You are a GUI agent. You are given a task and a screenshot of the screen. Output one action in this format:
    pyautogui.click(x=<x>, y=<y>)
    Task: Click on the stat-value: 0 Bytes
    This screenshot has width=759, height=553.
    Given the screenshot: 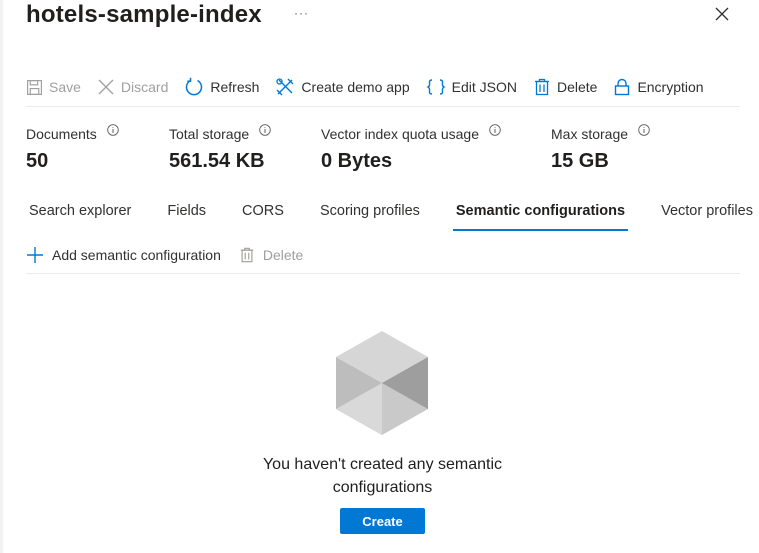 What is the action you would take?
    pyautogui.click(x=357, y=161)
    